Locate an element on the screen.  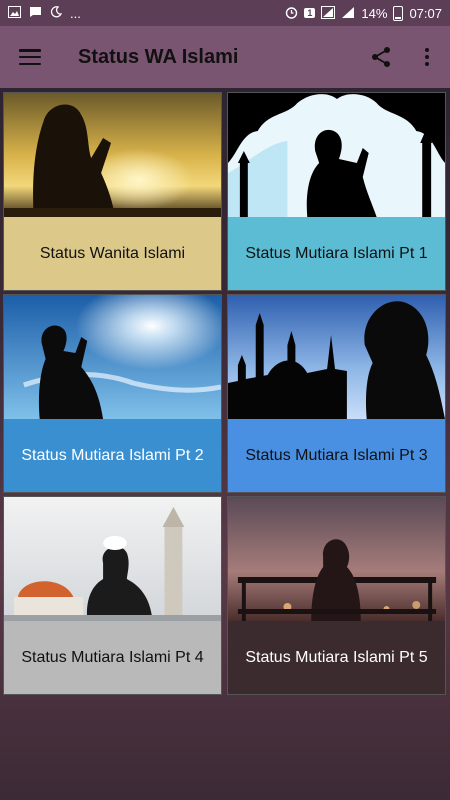
alarm-icon is located at coordinates (291, 13).